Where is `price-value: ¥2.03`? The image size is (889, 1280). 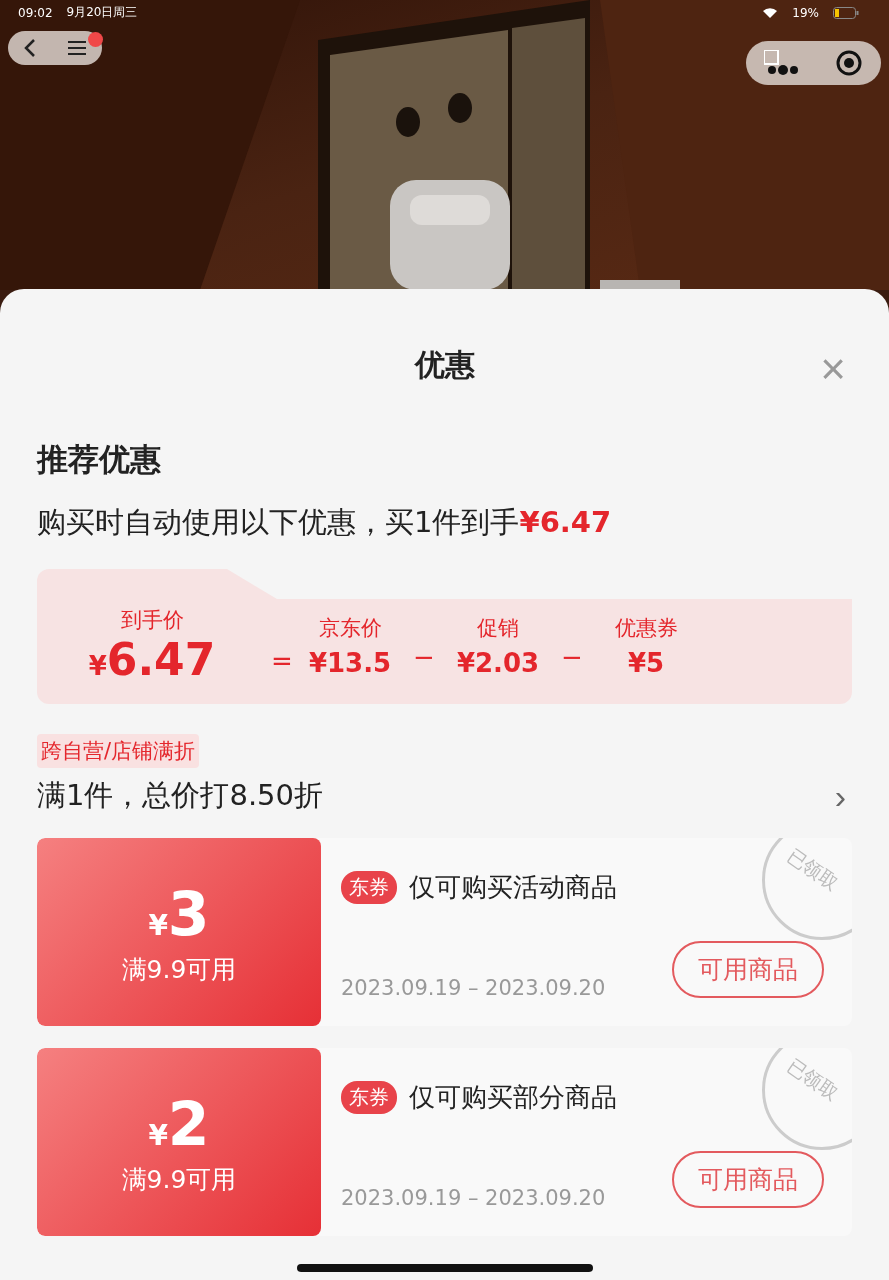 price-value: ¥2.03 is located at coordinates (498, 662).